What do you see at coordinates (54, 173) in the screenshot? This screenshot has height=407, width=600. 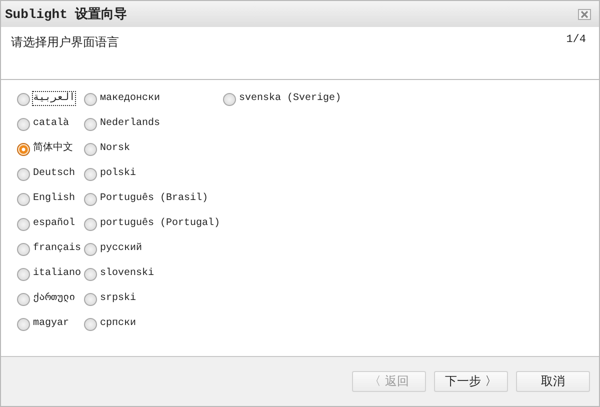 I see `language-label: Deutsch` at bounding box center [54, 173].